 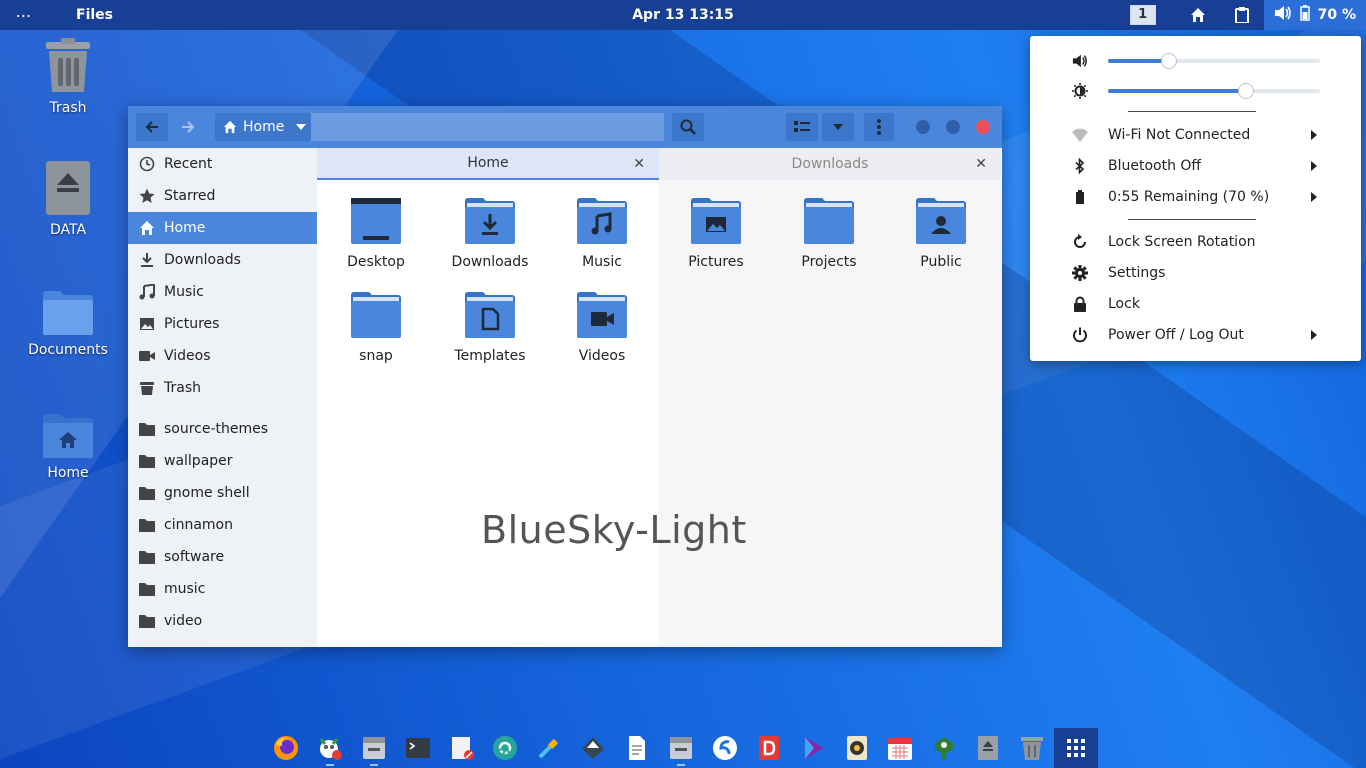 I want to click on dock-item-color-picker, so click(x=549, y=748).